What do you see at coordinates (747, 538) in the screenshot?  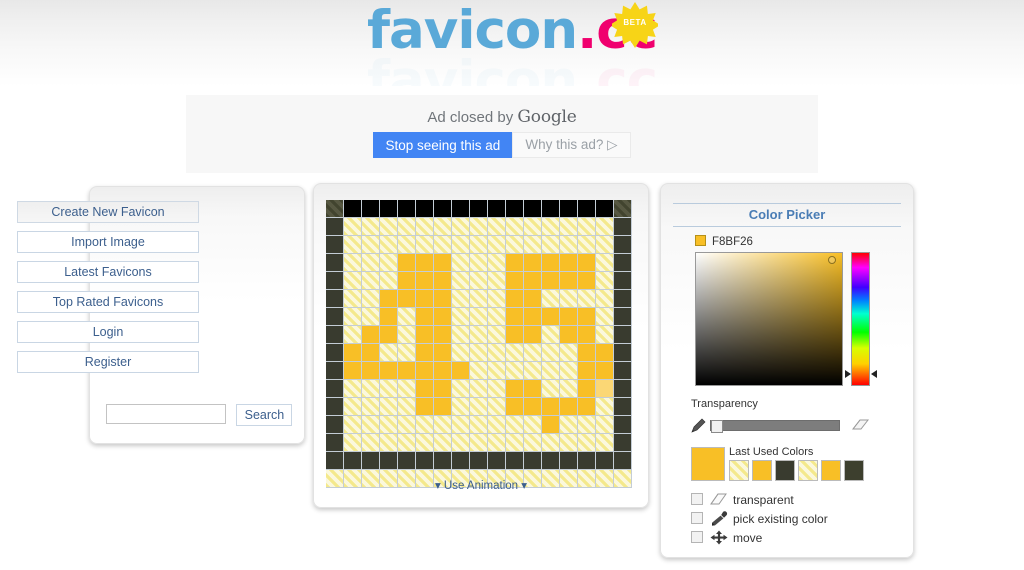 I see `move-label: move` at bounding box center [747, 538].